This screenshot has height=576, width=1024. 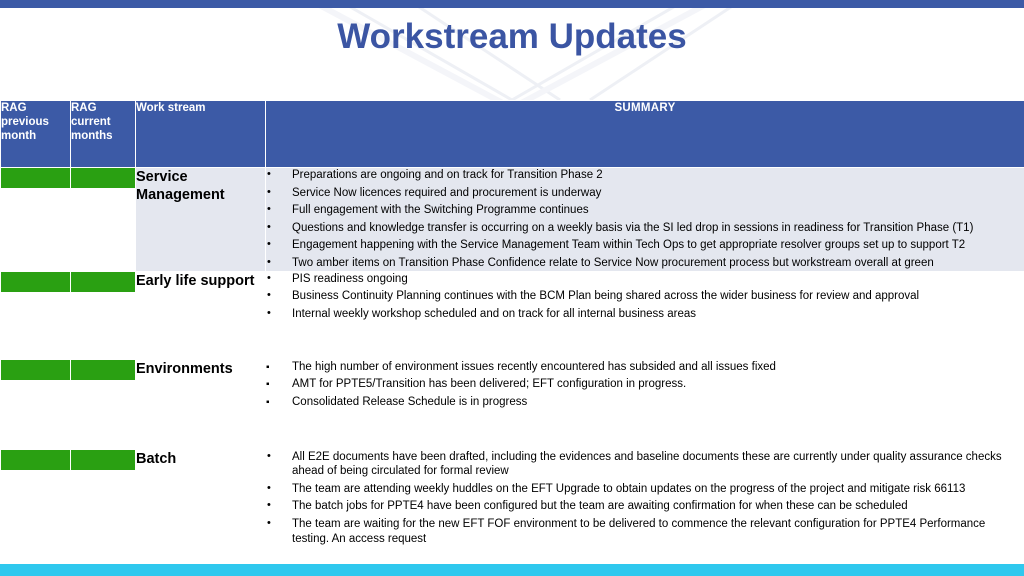 What do you see at coordinates (200, 134) in the screenshot?
I see `column-header-work-stream: Work stream` at bounding box center [200, 134].